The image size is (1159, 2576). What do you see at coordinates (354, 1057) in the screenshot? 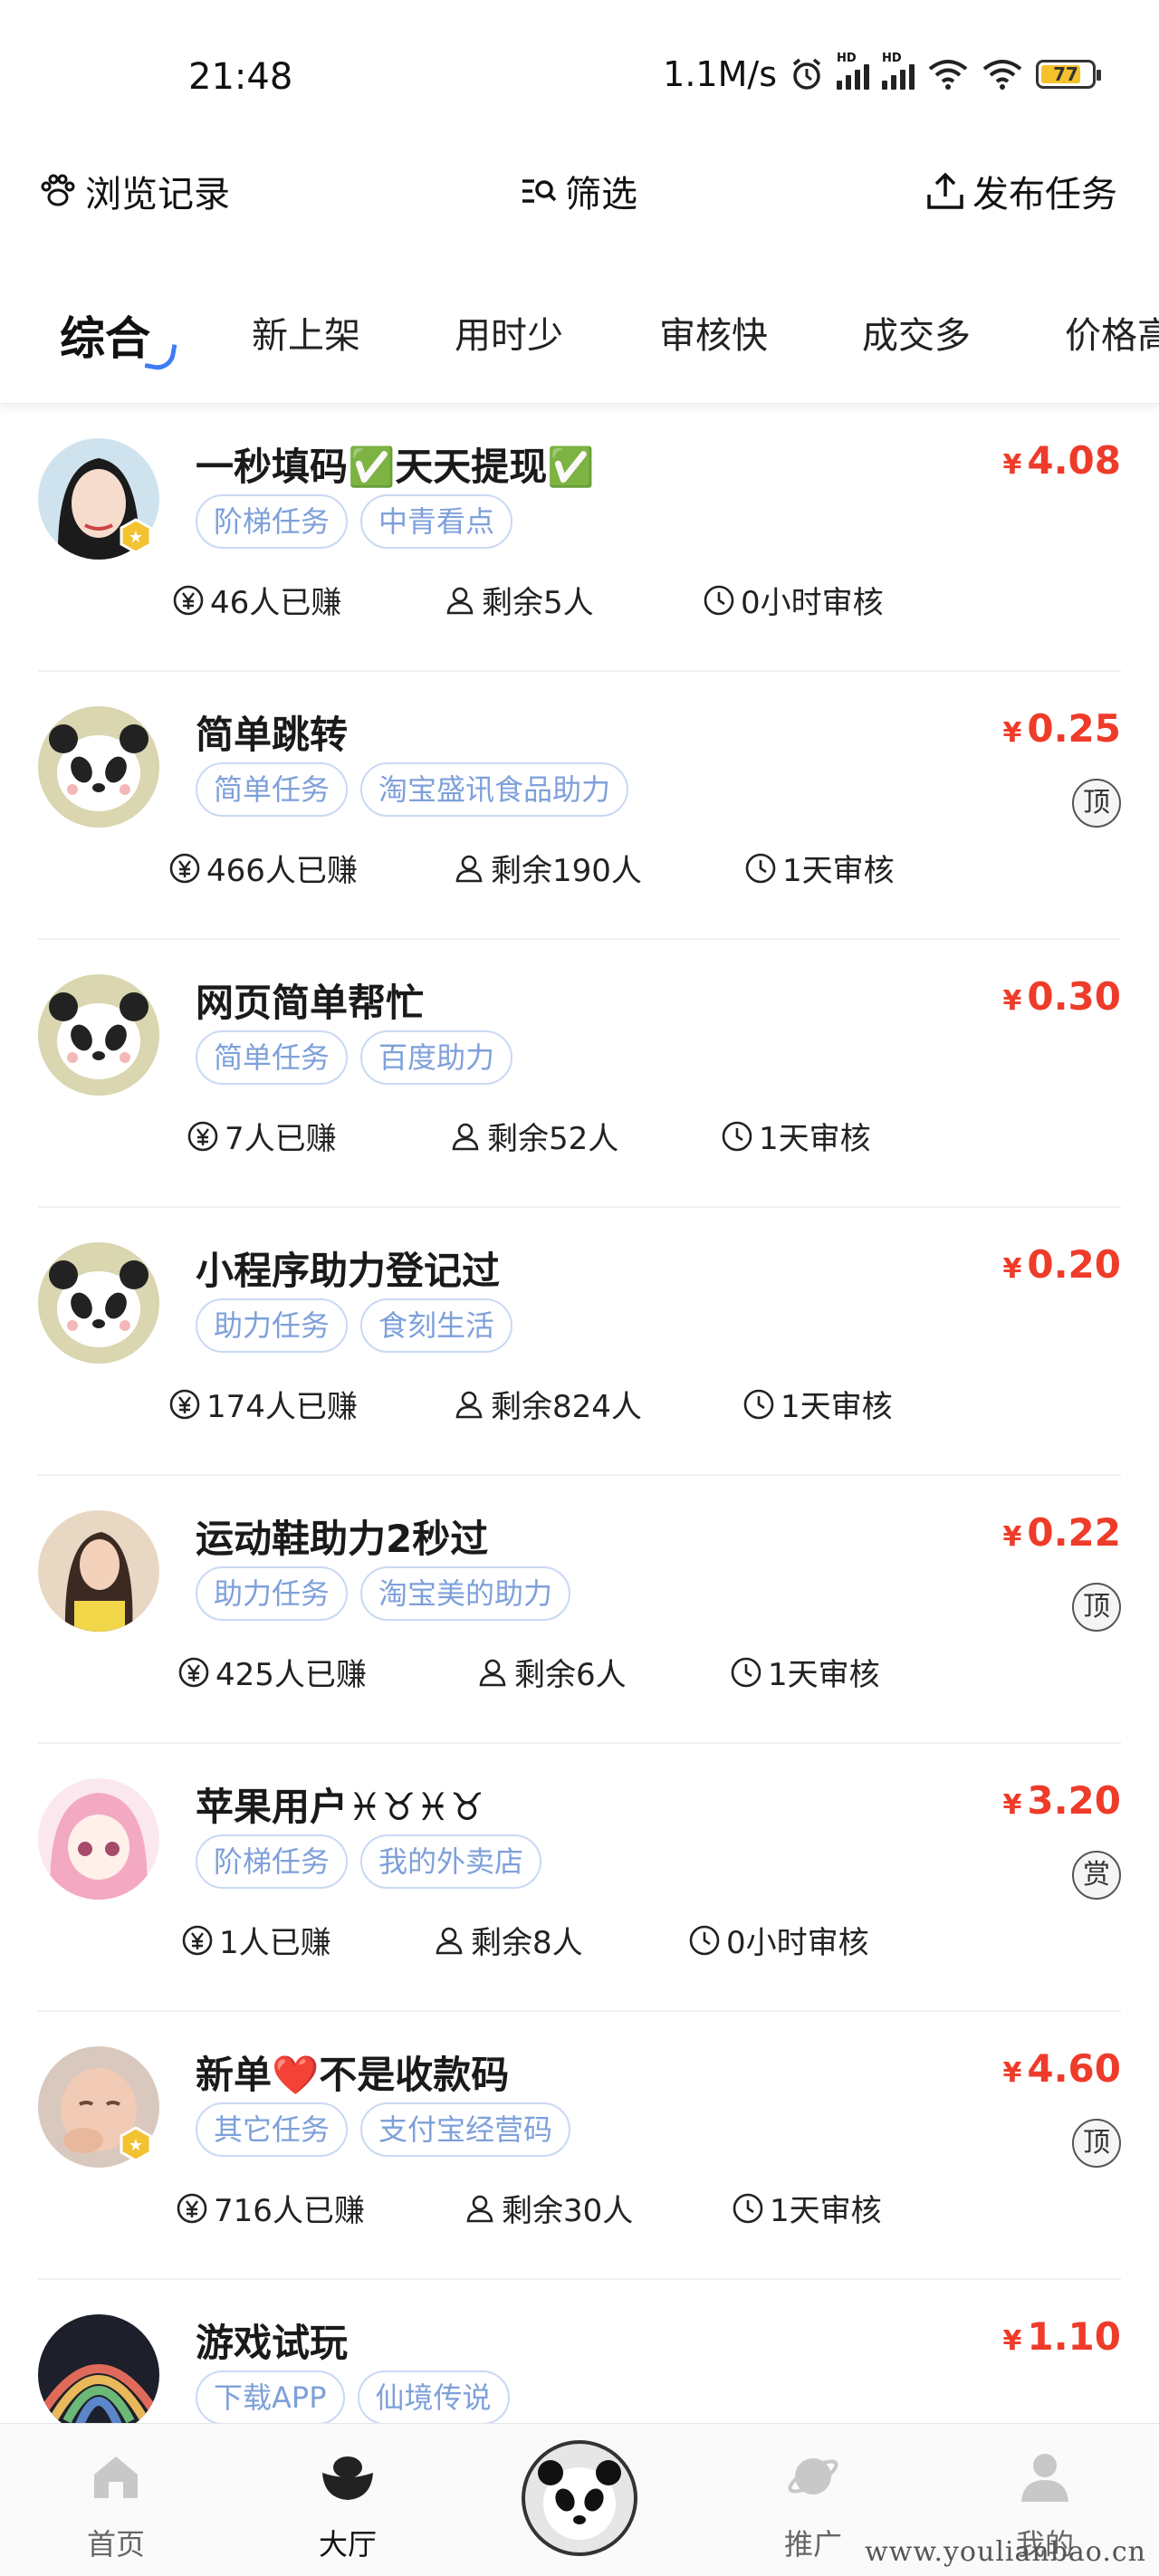
I see `task-tags: 简单任务 百度助力` at bounding box center [354, 1057].